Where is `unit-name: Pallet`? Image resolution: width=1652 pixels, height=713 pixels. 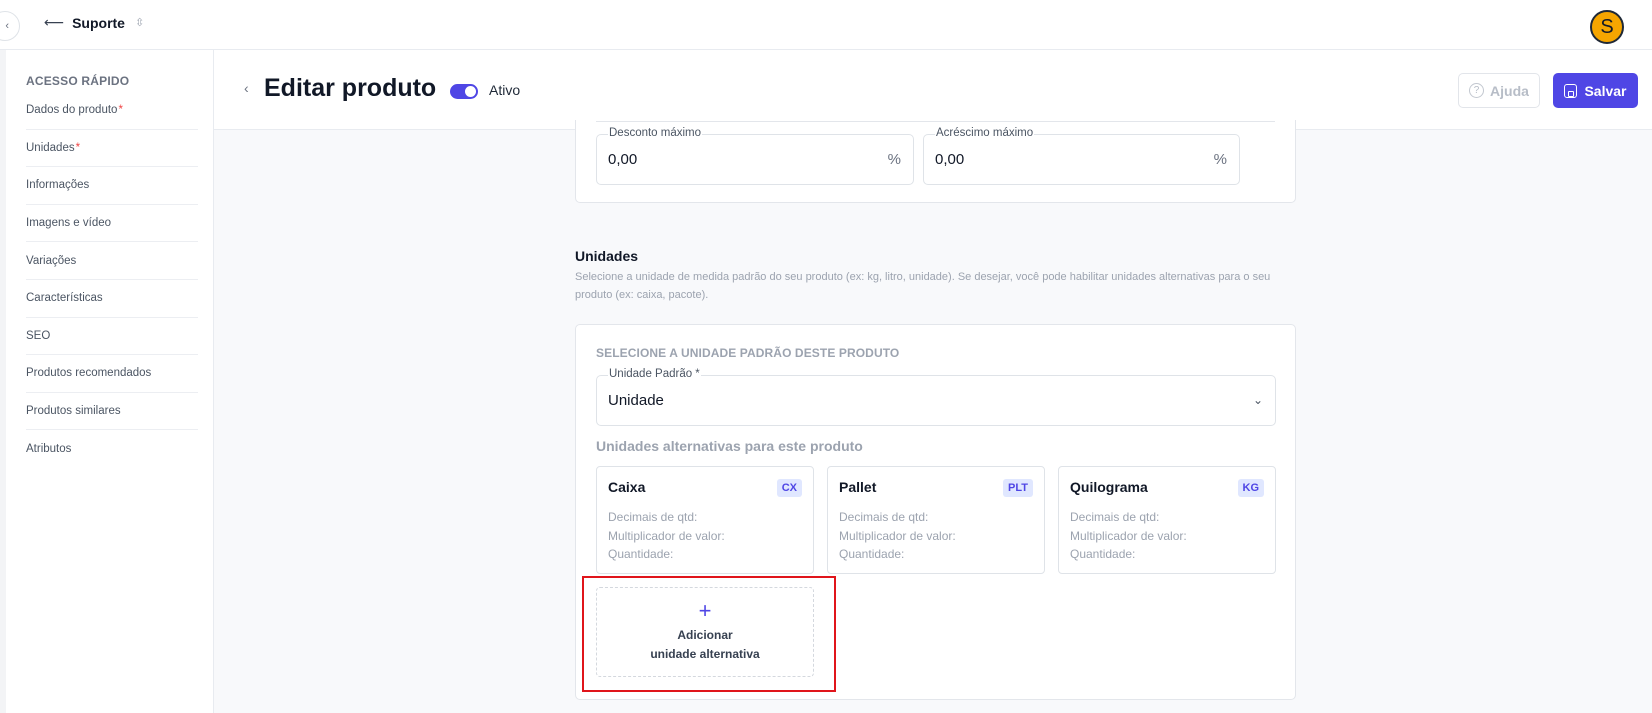 unit-name: Pallet is located at coordinates (858, 487).